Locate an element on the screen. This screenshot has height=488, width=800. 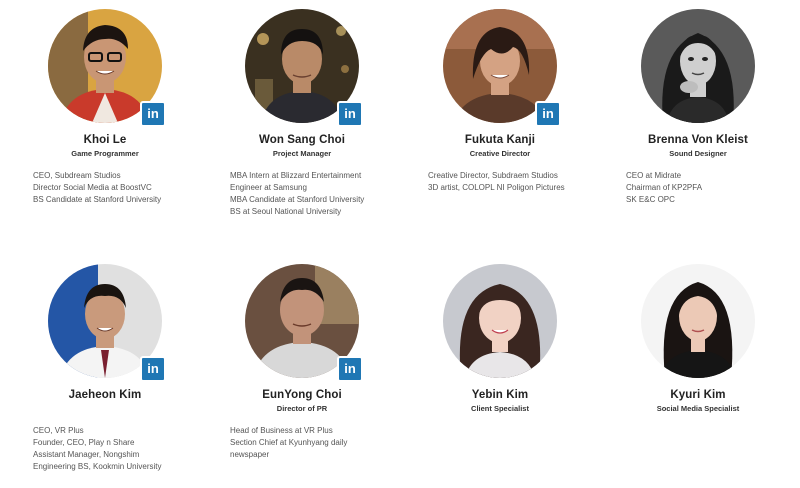
member-name: Fukuta Kanji is located at coordinates (500, 140).